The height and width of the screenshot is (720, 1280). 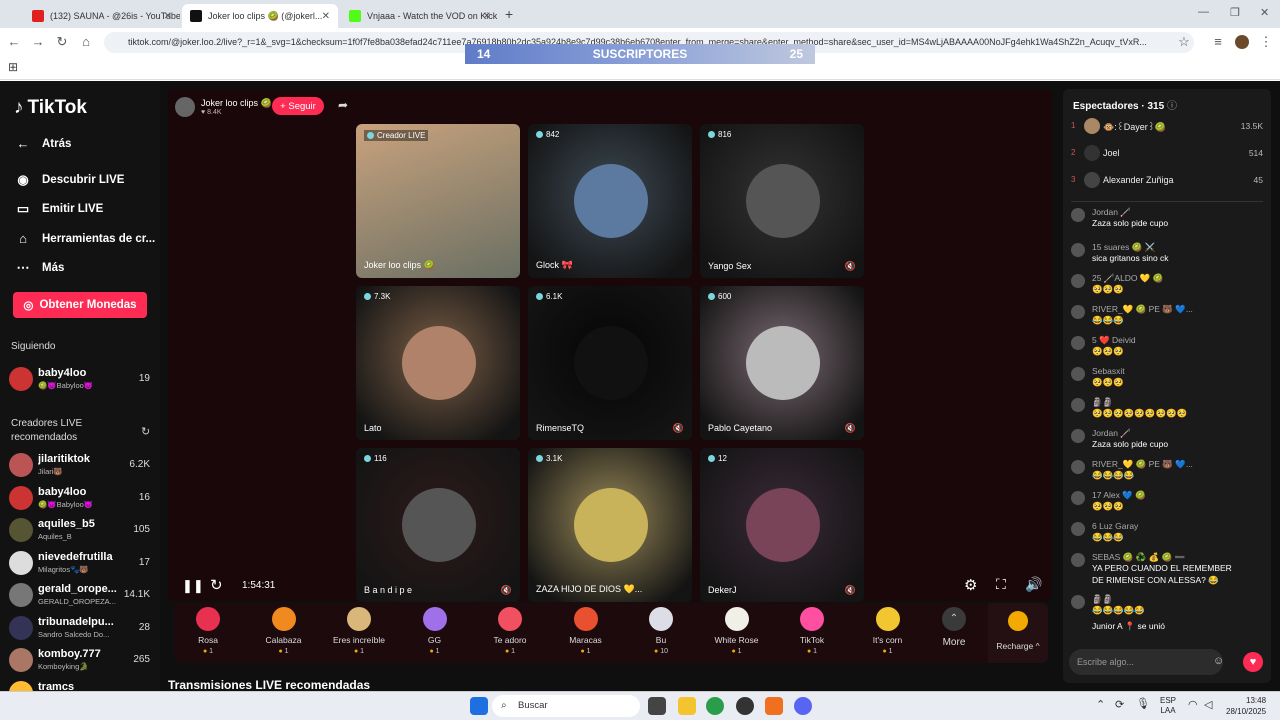 I want to click on taskview-icon, so click(x=657, y=706).